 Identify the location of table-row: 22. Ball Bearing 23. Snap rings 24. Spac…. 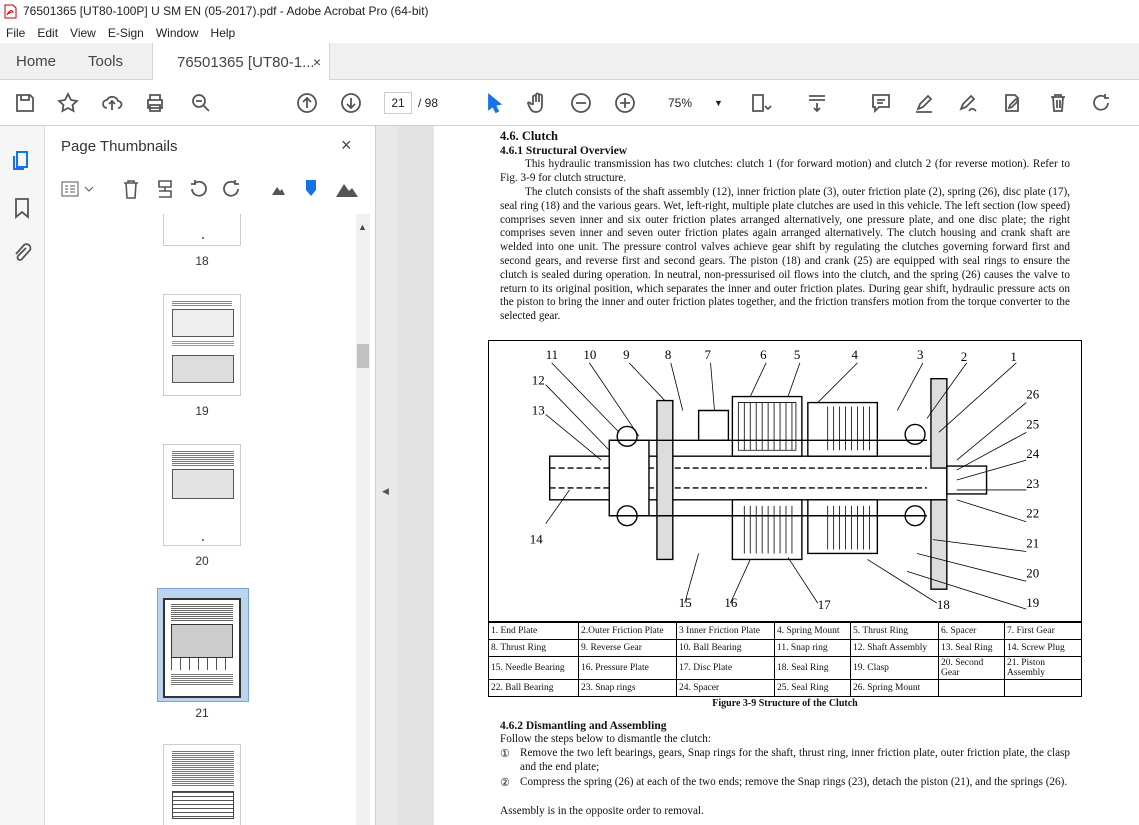
(785, 688).